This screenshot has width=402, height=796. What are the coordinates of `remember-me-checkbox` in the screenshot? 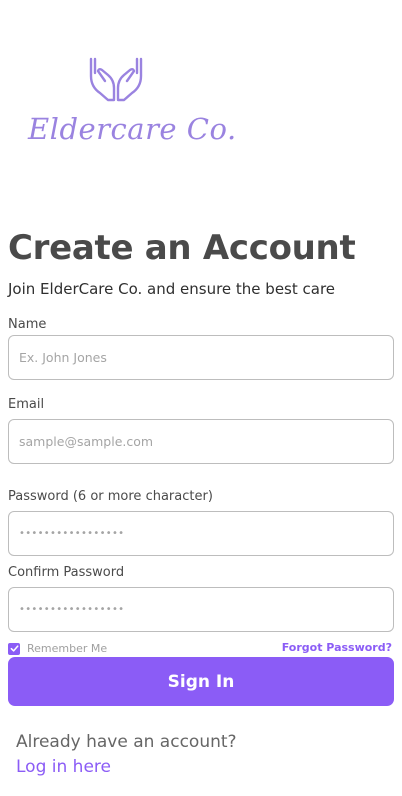 It's located at (14, 648).